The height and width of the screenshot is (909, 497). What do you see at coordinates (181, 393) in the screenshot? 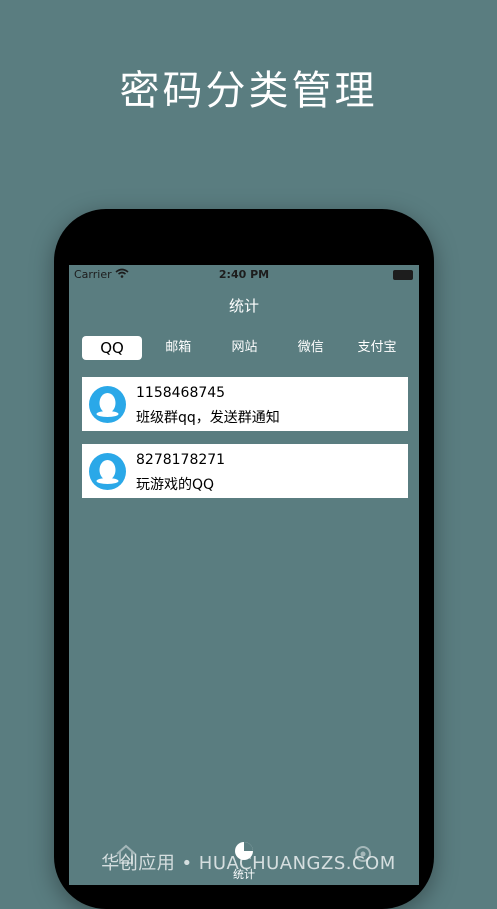
I see `account-number: 1158468745` at bounding box center [181, 393].